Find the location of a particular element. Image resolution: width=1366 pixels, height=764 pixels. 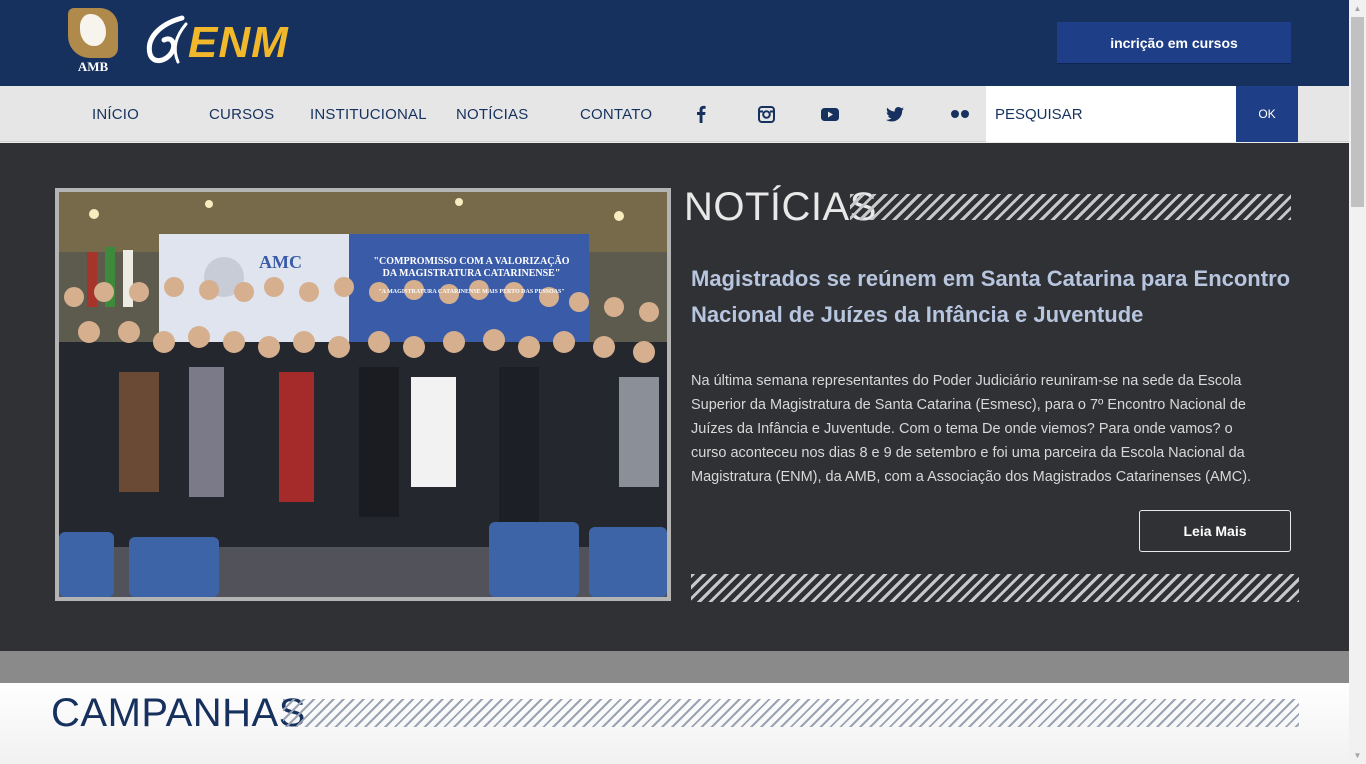

section-divider is located at coordinates (674, 667).